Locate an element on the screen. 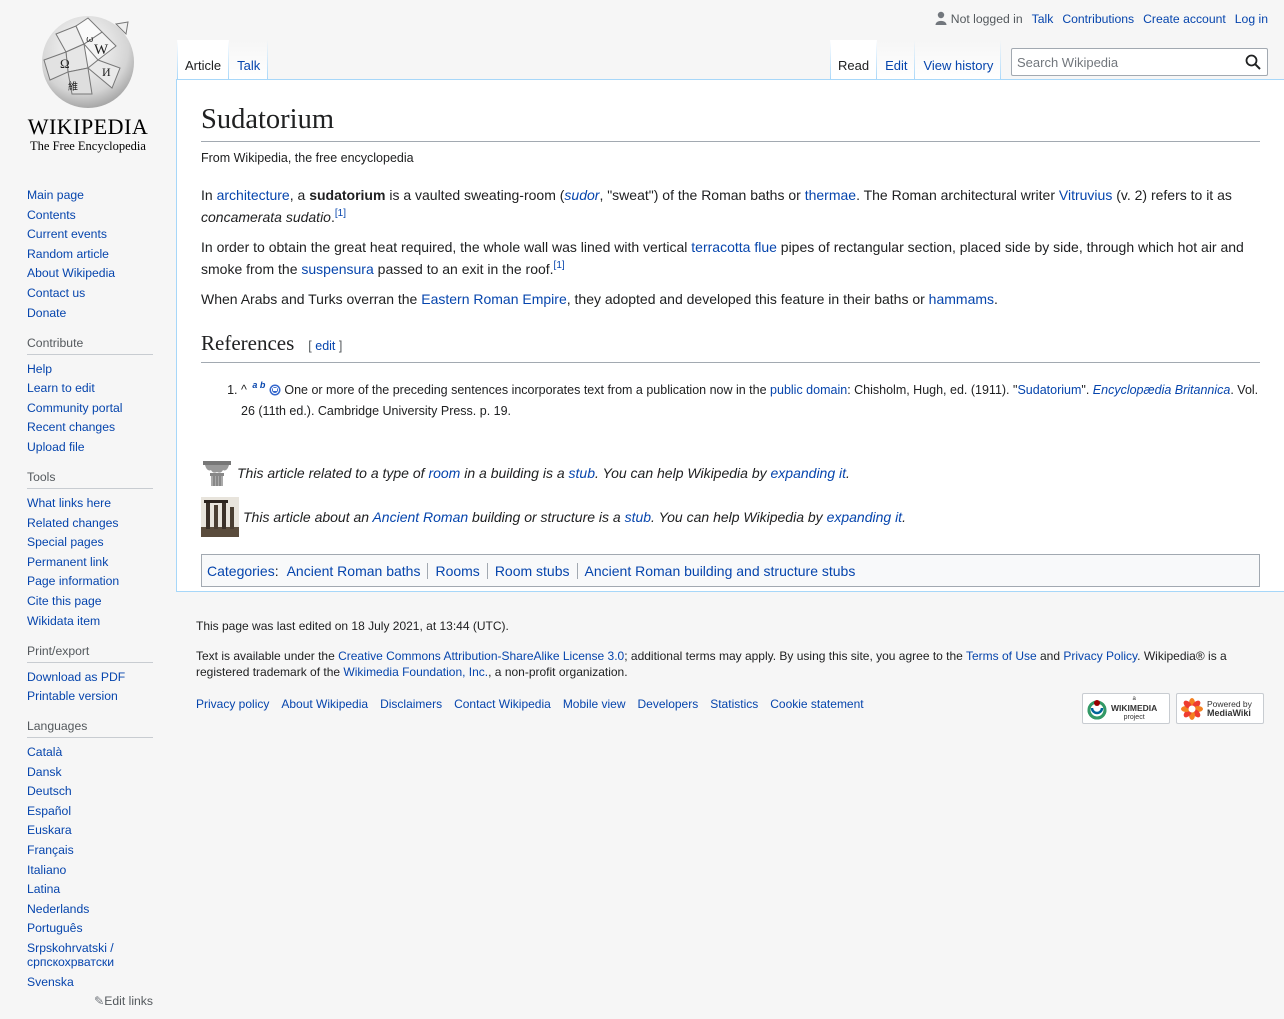 The width and height of the screenshot is (1284, 1019). roman-ruins-icon is located at coordinates (220, 517).